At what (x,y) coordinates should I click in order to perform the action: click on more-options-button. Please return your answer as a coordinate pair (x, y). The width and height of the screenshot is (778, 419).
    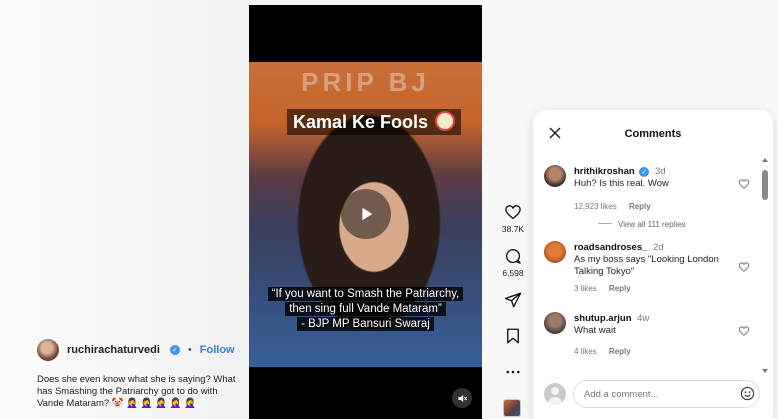
    Looking at the image, I should click on (513, 372).